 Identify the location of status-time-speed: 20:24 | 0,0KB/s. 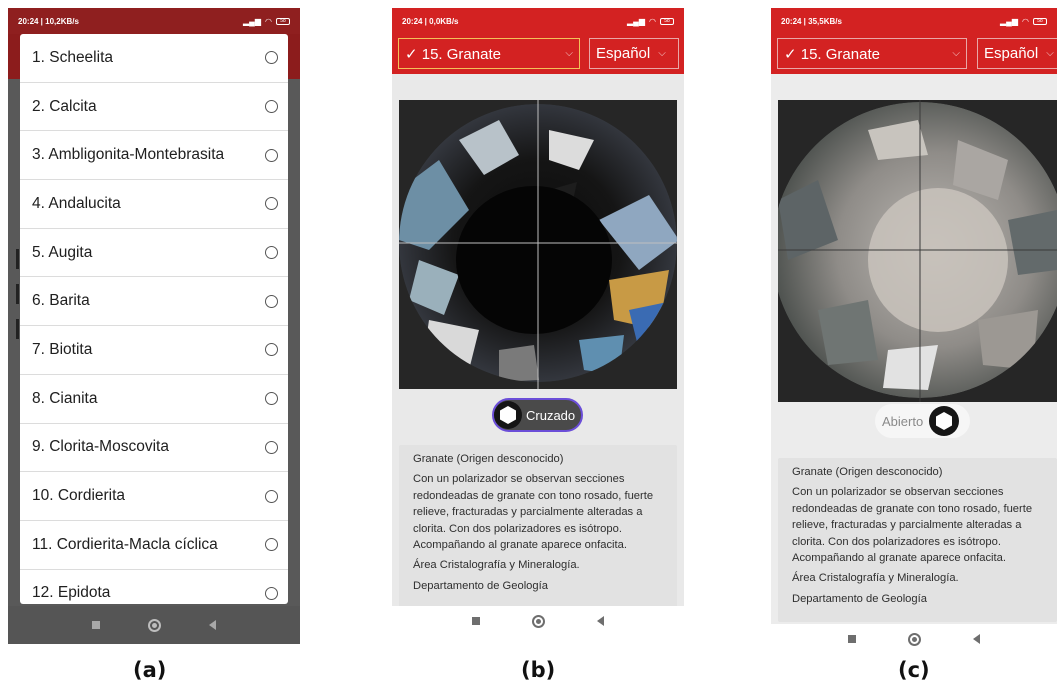
(430, 21).